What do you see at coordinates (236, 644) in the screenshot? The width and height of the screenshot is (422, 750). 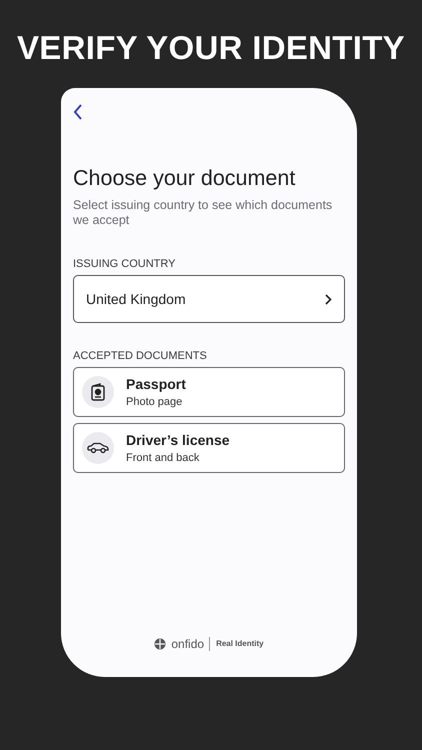 I see `brand-tagline: Real Identity` at bounding box center [236, 644].